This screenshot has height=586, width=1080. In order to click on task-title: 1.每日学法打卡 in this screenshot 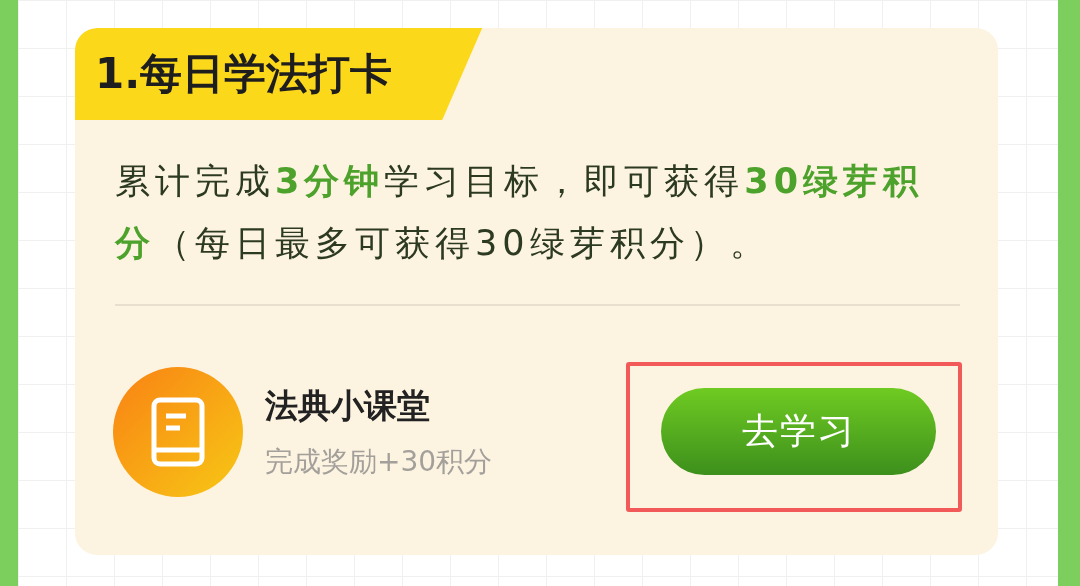, I will do `click(279, 74)`.